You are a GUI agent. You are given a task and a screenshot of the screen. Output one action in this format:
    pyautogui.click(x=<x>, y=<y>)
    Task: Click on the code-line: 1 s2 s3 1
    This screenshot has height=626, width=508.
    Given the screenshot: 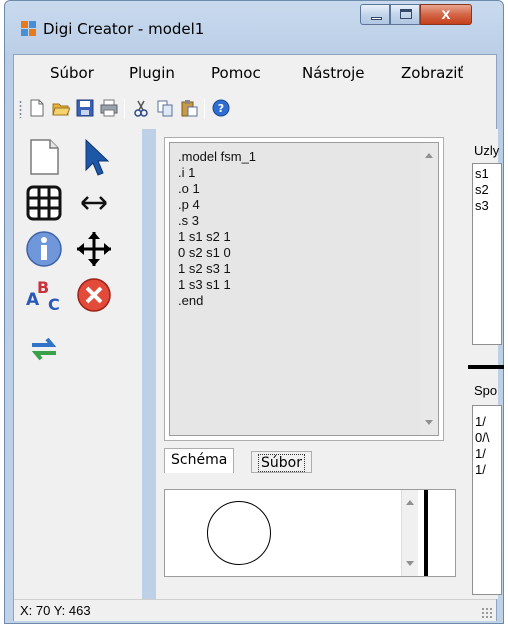 What is the action you would take?
    pyautogui.click(x=204, y=268)
    